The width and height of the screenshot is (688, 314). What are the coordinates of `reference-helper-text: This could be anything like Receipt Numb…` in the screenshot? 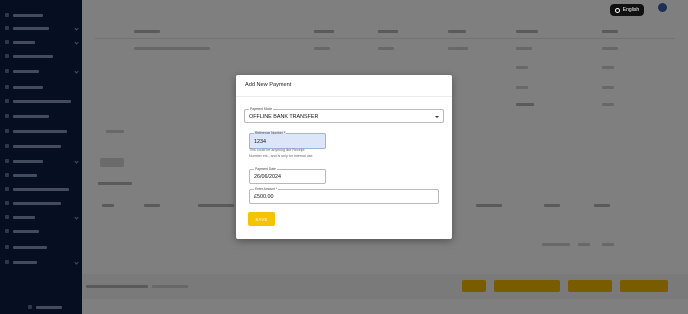 It's located at (294, 153).